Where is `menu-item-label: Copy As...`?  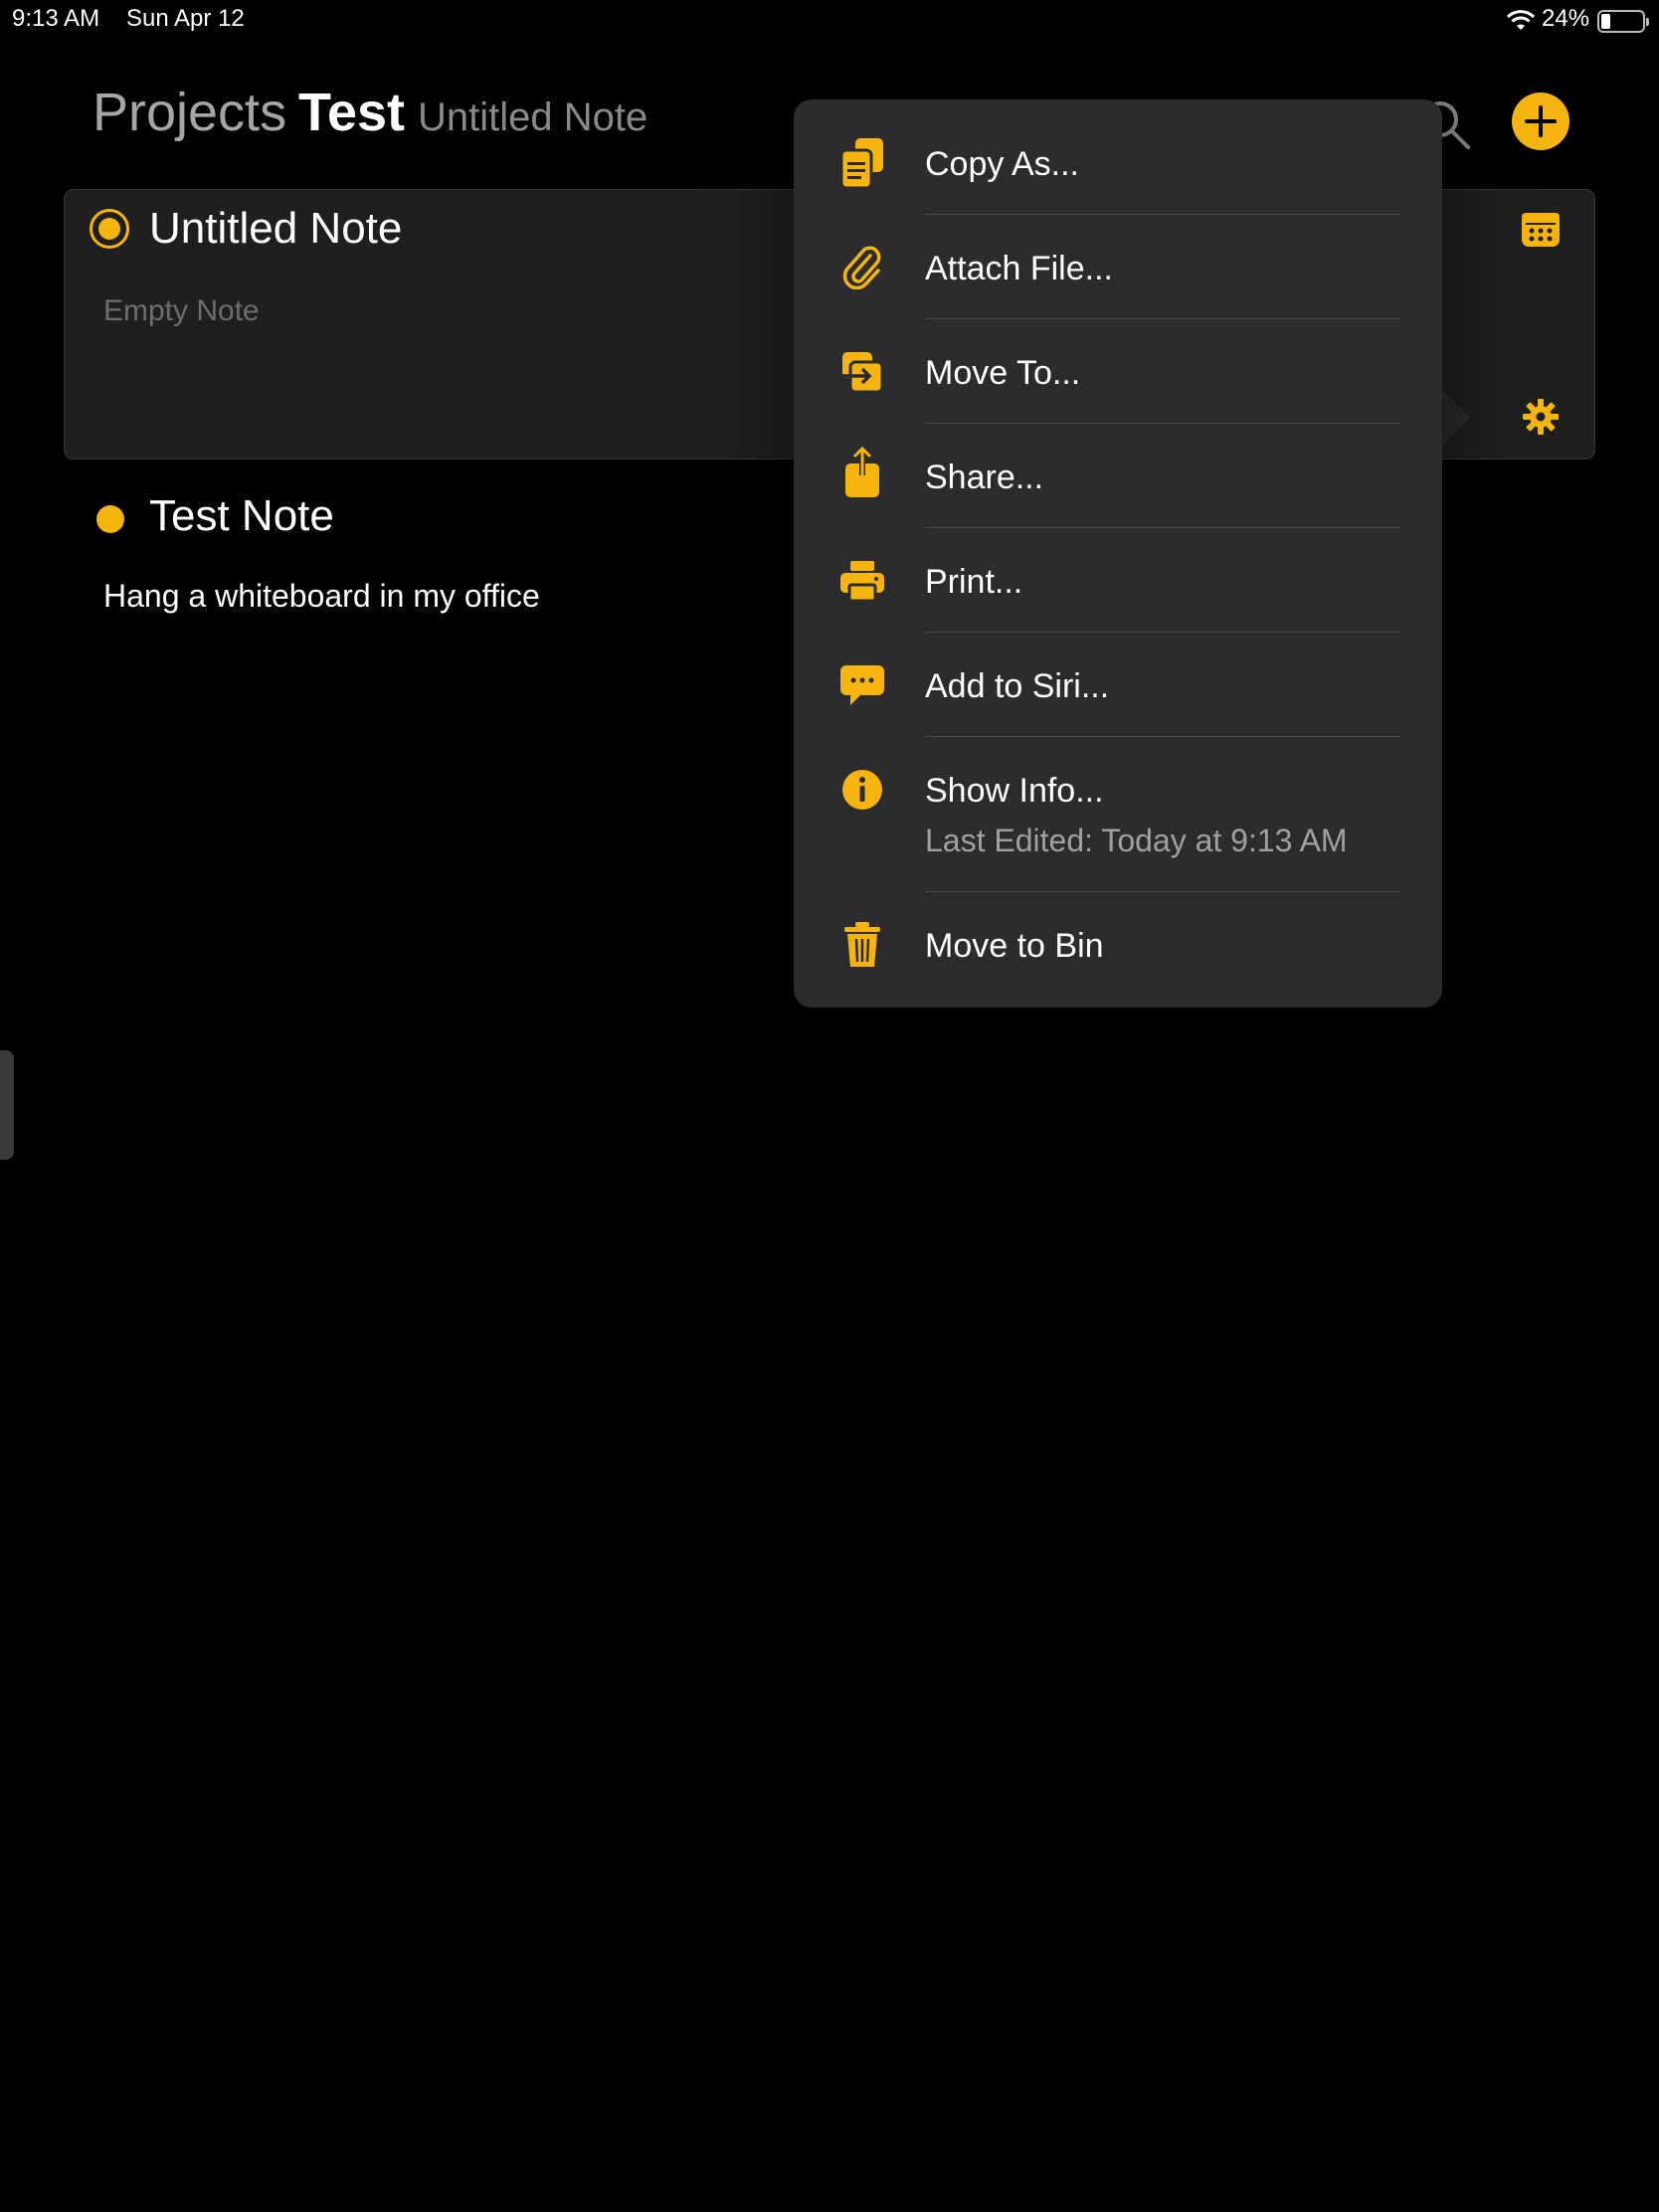
menu-item-label: Copy As... is located at coordinates (1002, 164).